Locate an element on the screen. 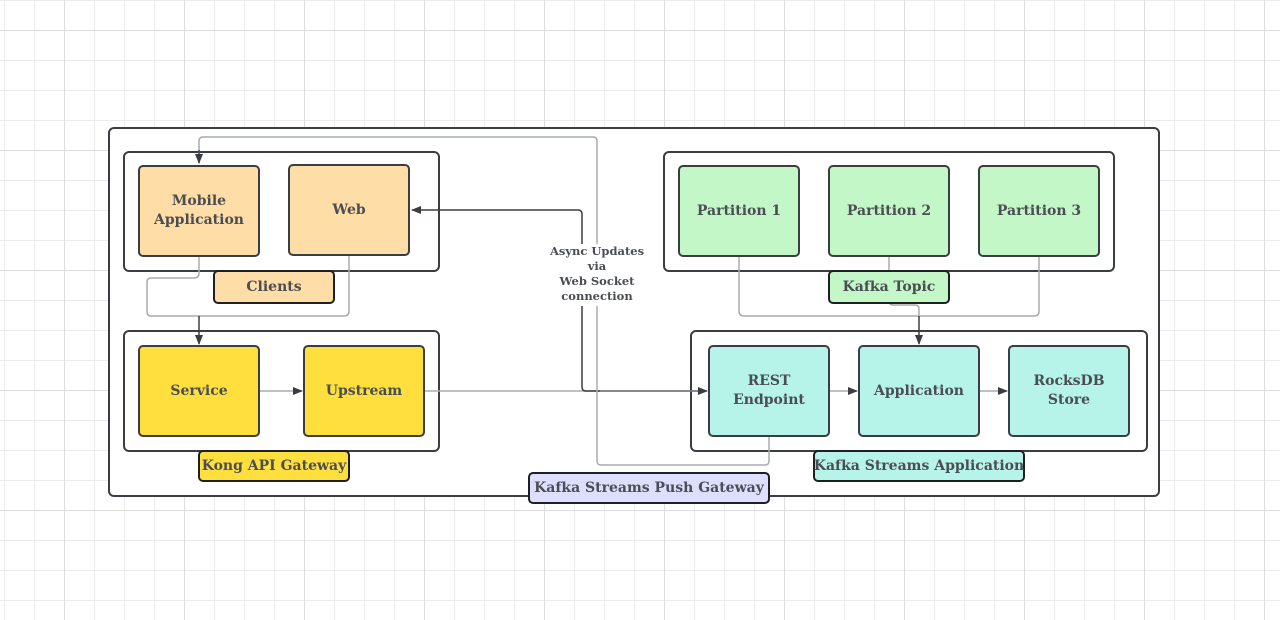 The height and width of the screenshot is (620, 1280). upstream-node: Upstream is located at coordinates (364, 391).